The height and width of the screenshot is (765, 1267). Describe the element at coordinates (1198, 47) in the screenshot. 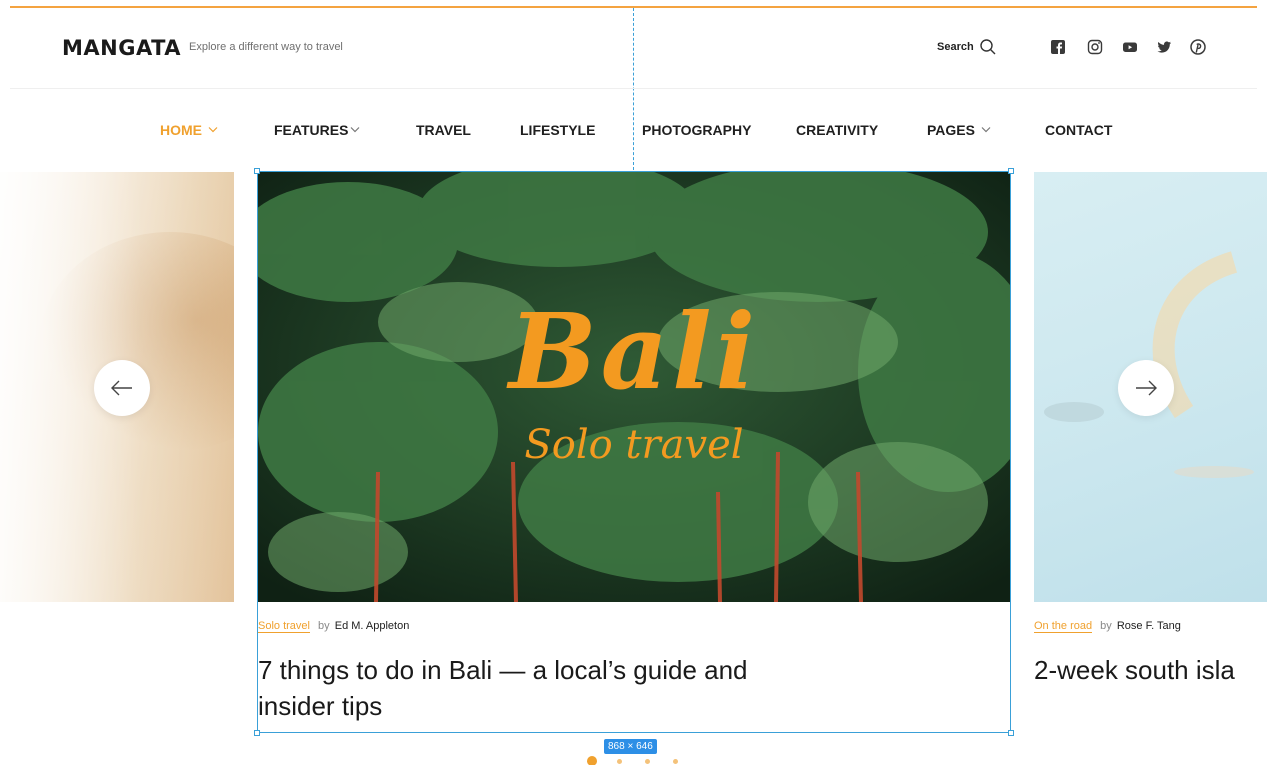

I see `pinterest-icon` at that location.